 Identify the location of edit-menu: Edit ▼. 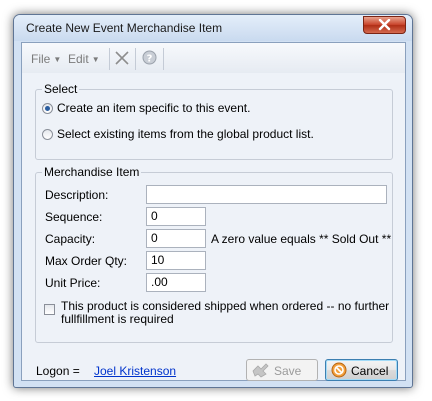
(84, 59).